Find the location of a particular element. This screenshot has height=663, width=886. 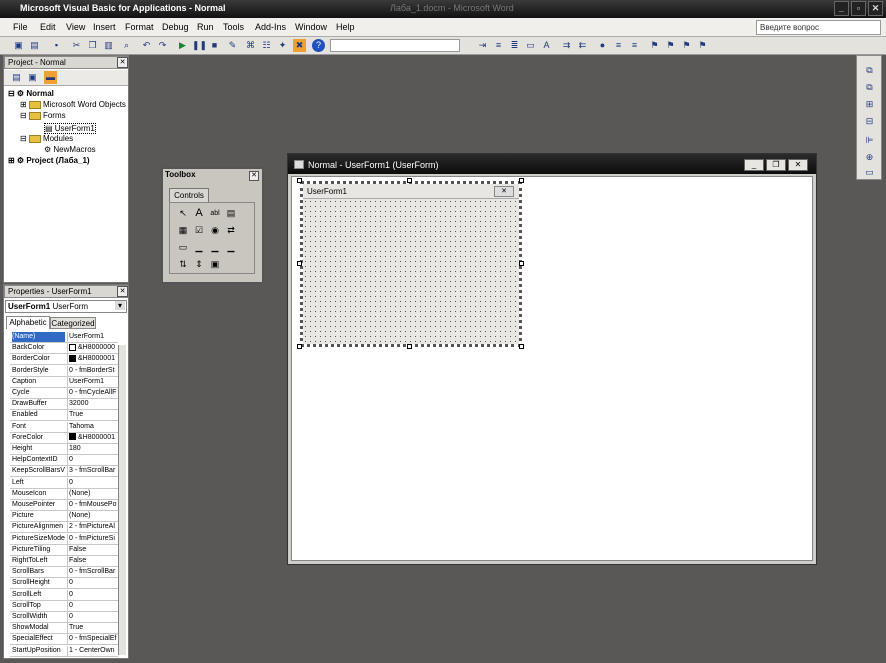

property-row: ScrollBars 0 - fmScrollBar is located at coordinates (64, 573).